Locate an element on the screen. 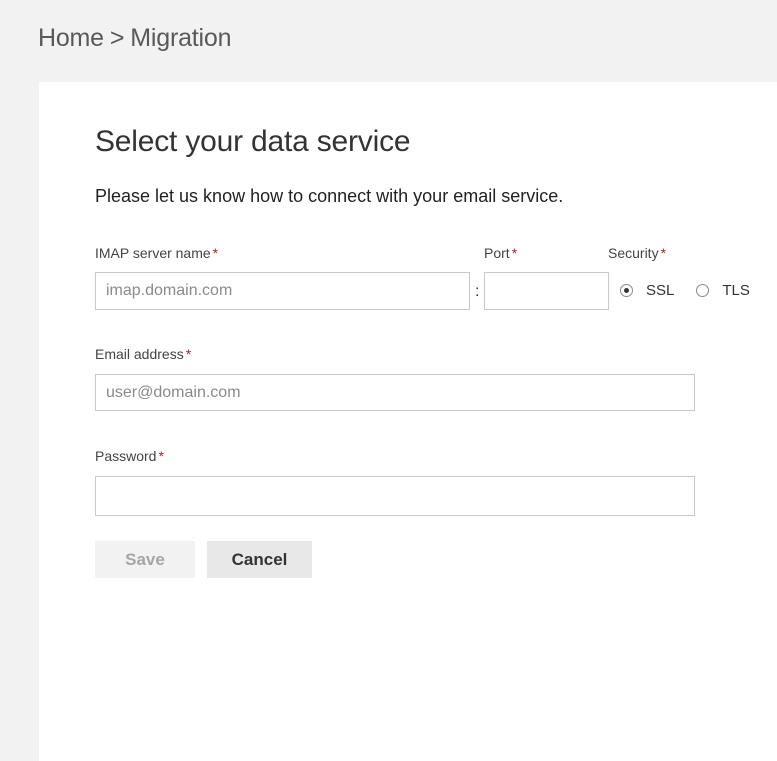 Image resolution: width=777 pixels, height=761 pixels. port-label-text: Port is located at coordinates (497, 253).